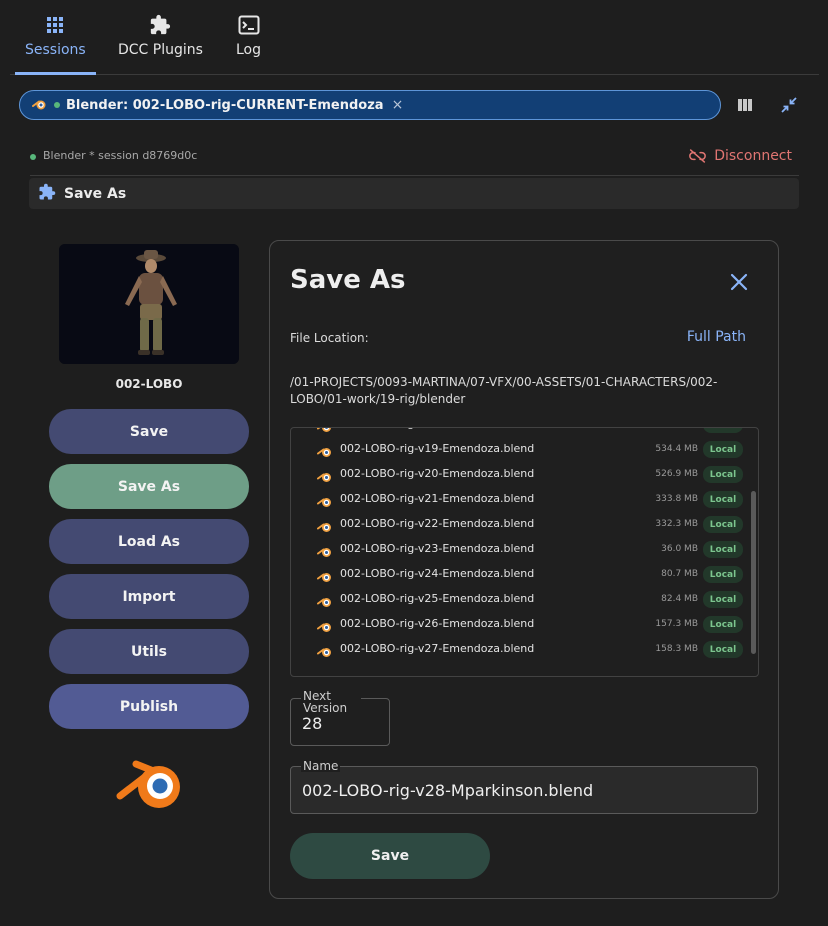 The image size is (828, 926). What do you see at coordinates (149, 596) in the screenshot?
I see `import-button: Import` at bounding box center [149, 596].